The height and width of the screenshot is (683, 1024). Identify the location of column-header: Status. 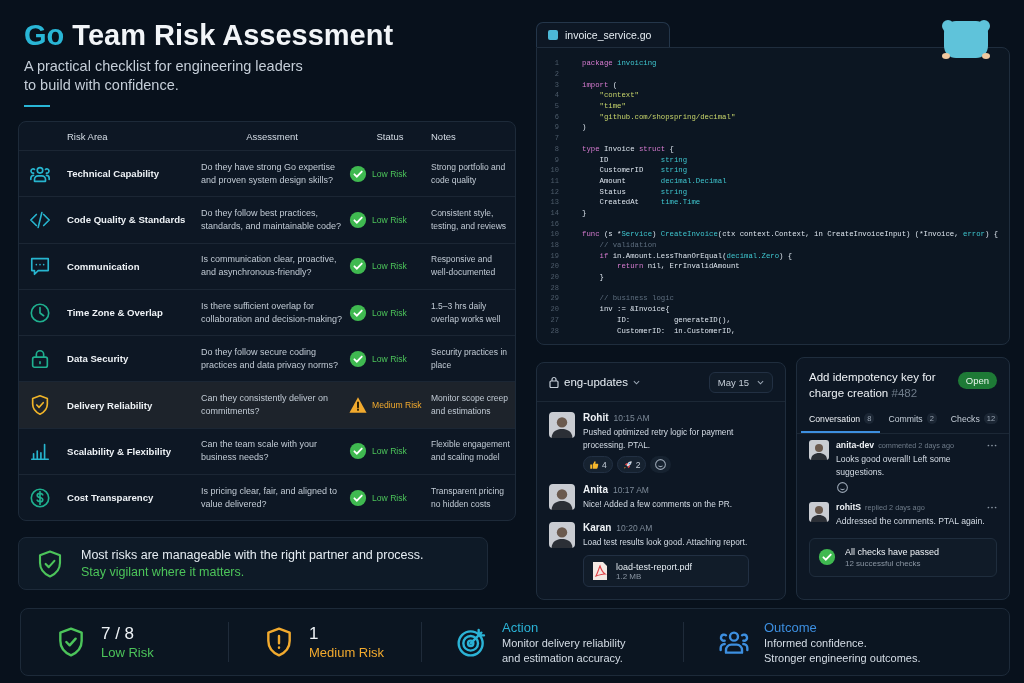
(390, 136).